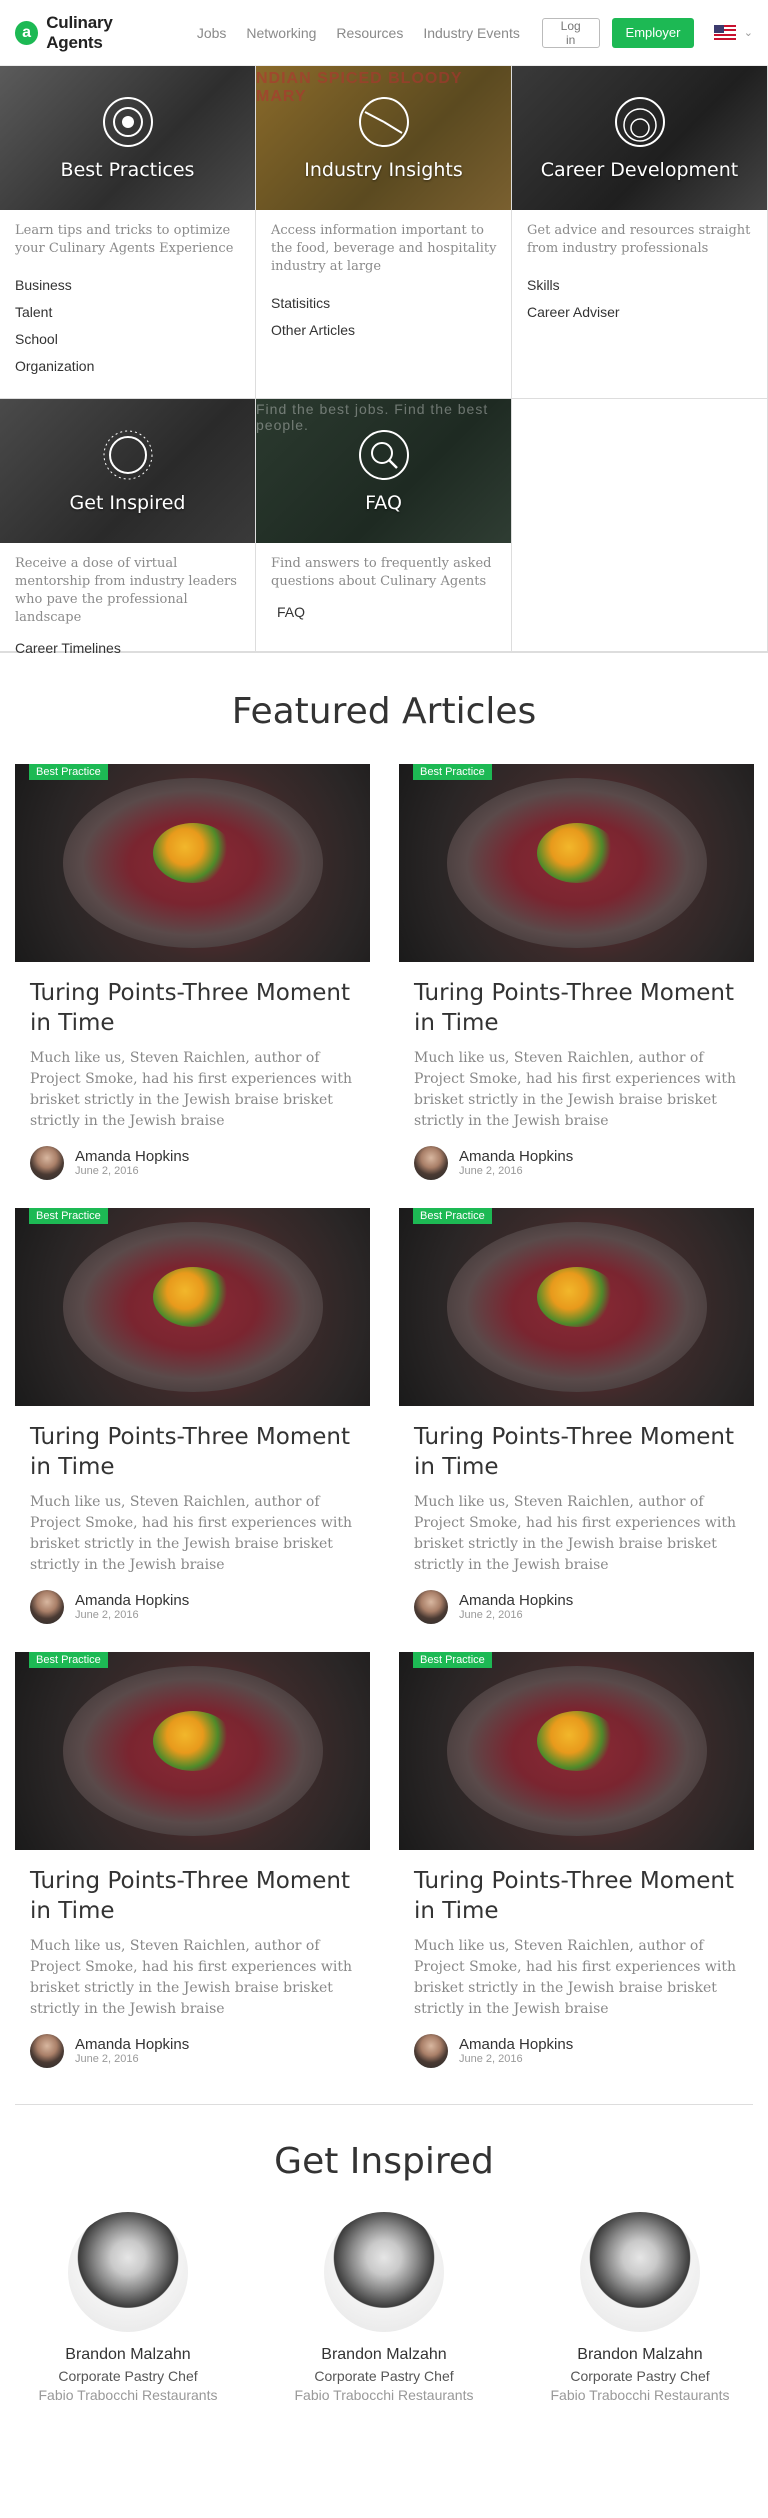 This screenshot has width=768, height=2518. What do you see at coordinates (384, 711) in the screenshot?
I see `featured-articles-title: Featured Articles` at bounding box center [384, 711].